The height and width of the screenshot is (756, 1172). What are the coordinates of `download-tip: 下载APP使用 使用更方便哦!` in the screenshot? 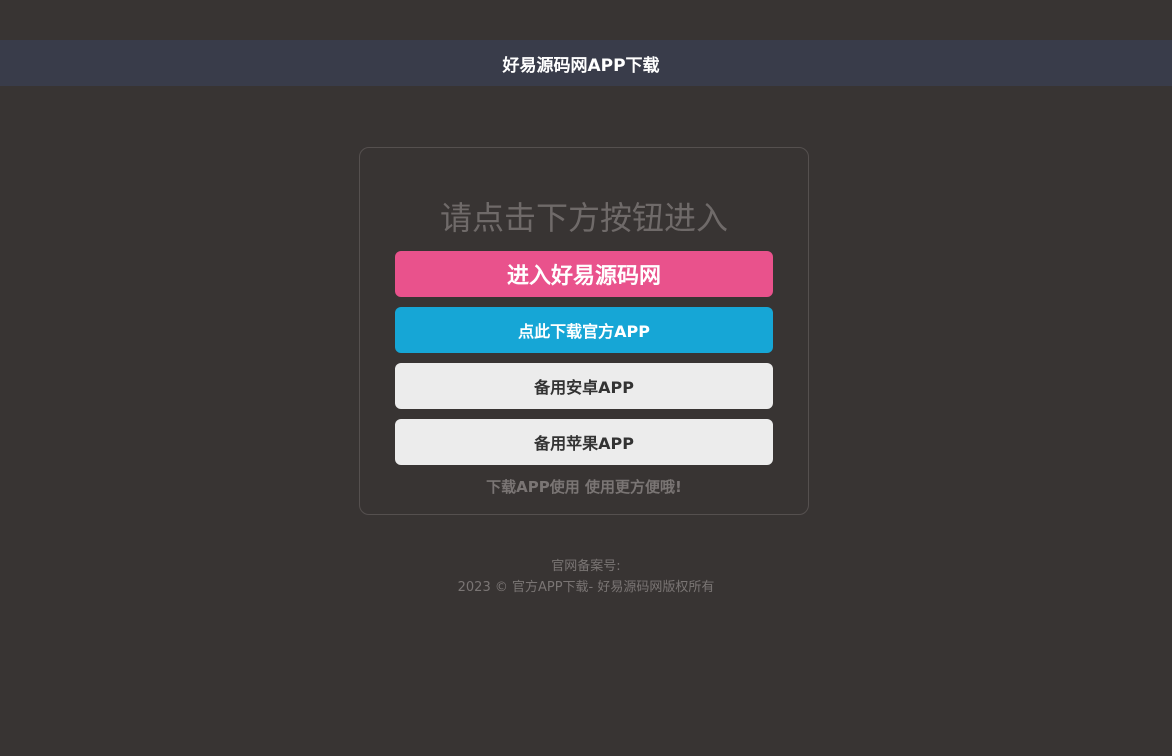 It's located at (584, 487).